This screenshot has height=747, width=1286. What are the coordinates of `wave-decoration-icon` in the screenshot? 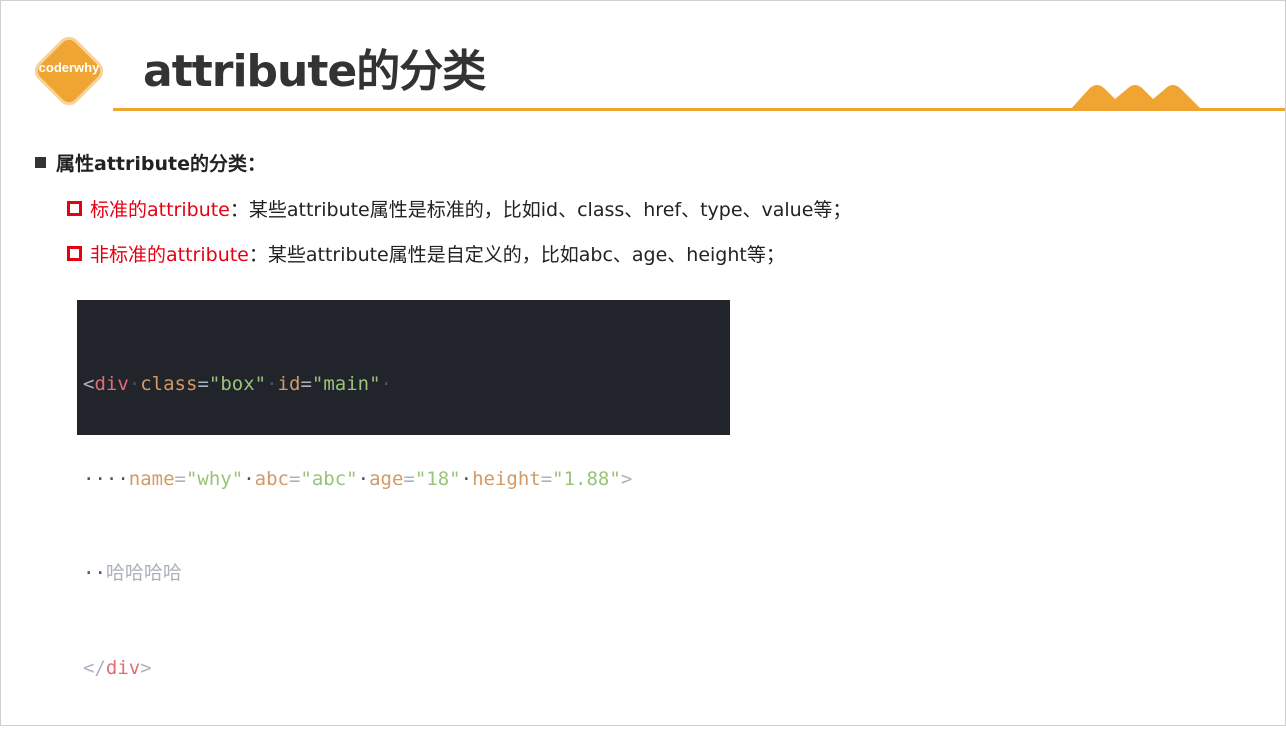 It's located at (1136, 98).